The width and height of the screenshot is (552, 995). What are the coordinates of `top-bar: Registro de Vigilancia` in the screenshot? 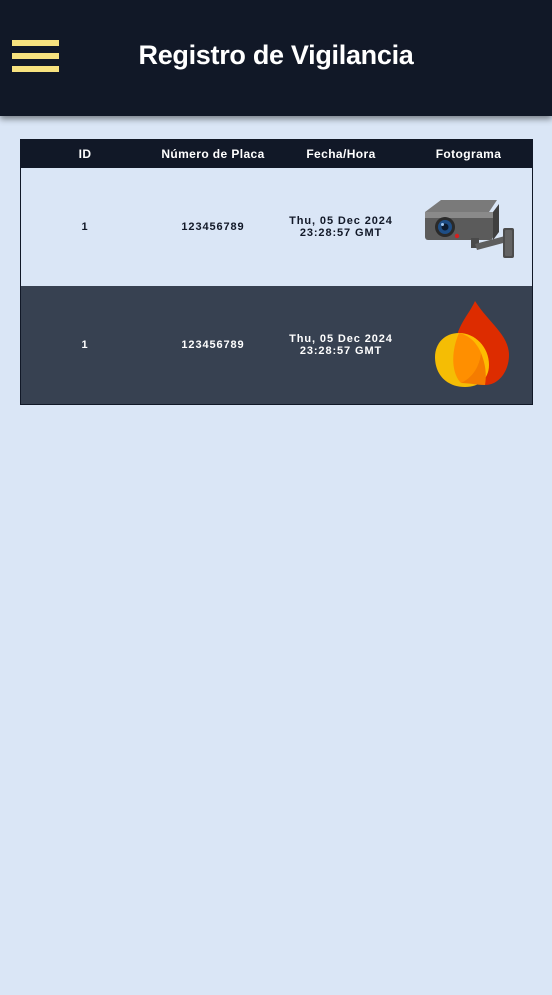 It's located at (276, 58).